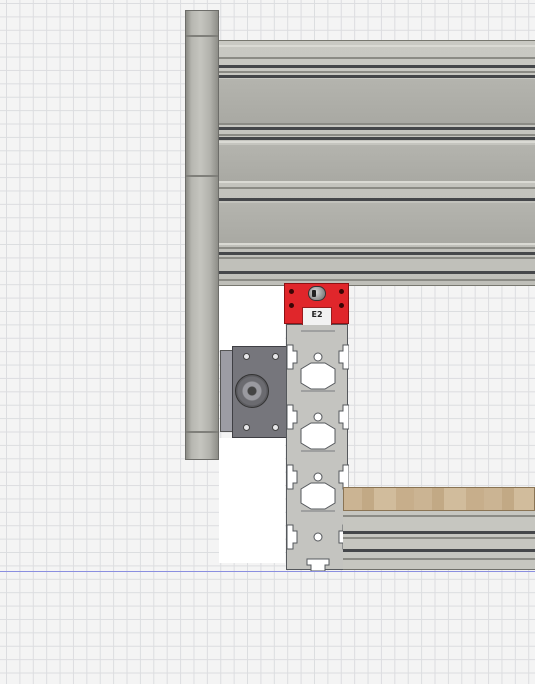 The height and width of the screenshot is (684, 535). What do you see at coordinates (317, 293) in the screenshot?
I see `adjuster-knob-icon` at bounding box center [317, 293].